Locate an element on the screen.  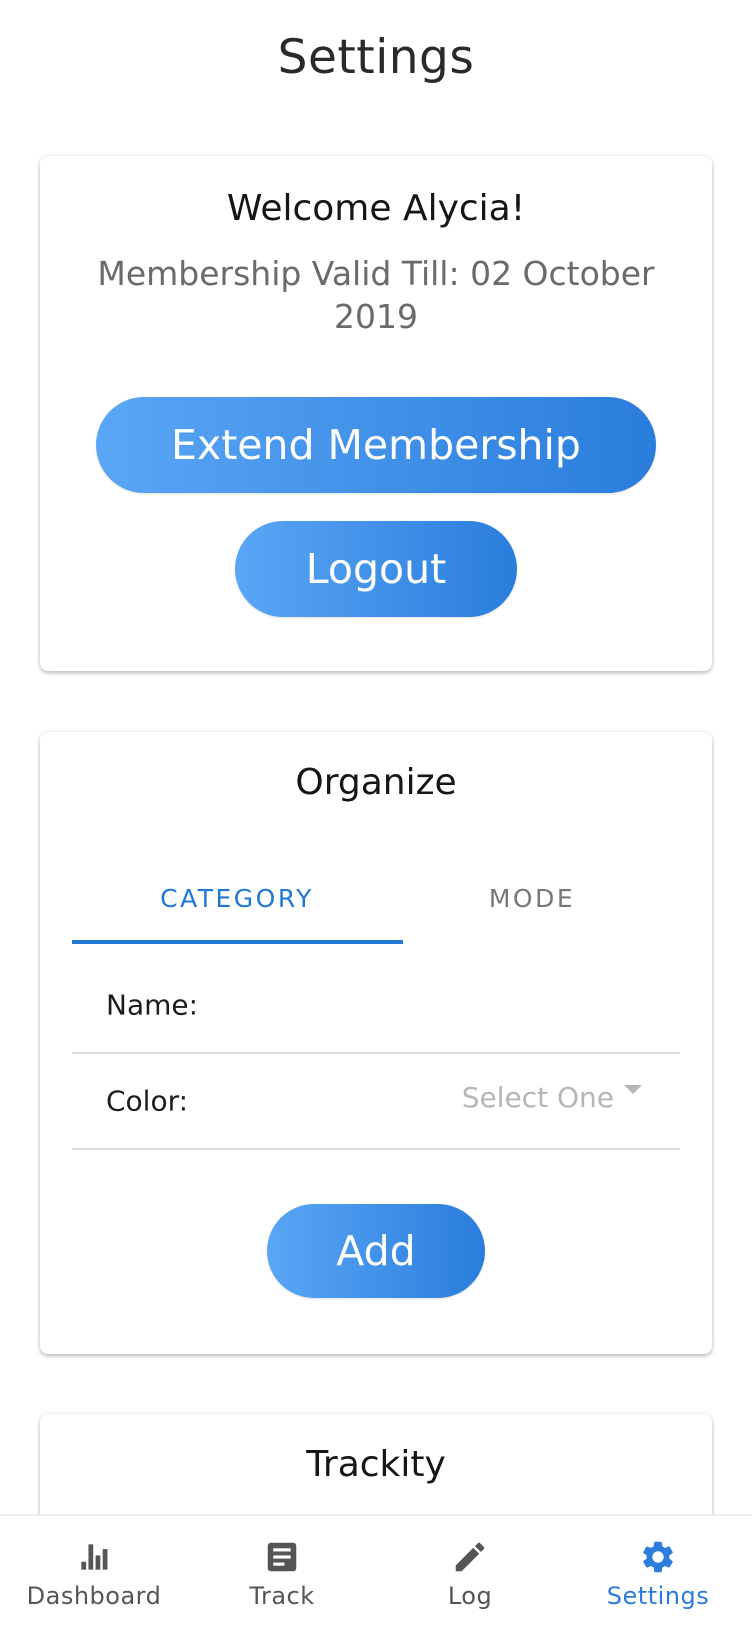
name-row: Name: is located at coordinates (376, 1006).